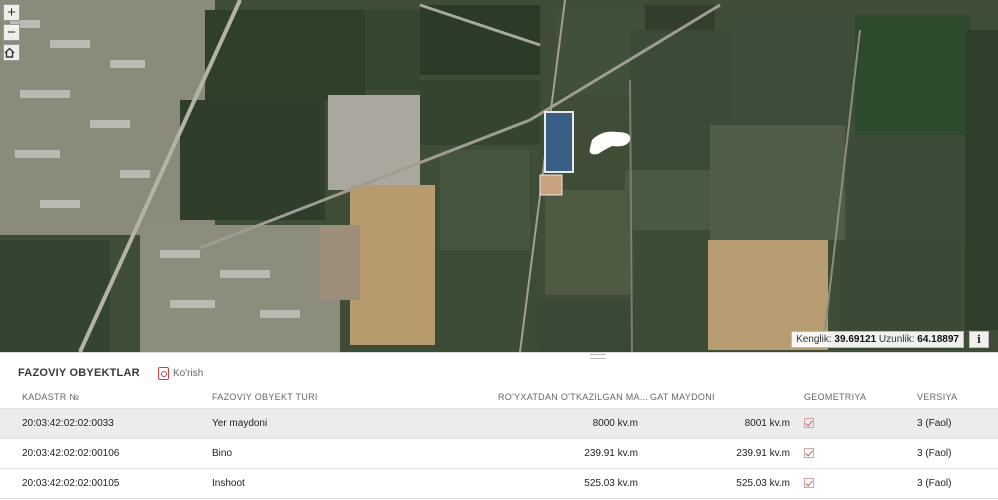 This screenshot has height=500, width=998. What do you see at coordinates (228, 483) in the screenshot?
I see `cell-type: Inshoot` at bounding box center [228, 483].